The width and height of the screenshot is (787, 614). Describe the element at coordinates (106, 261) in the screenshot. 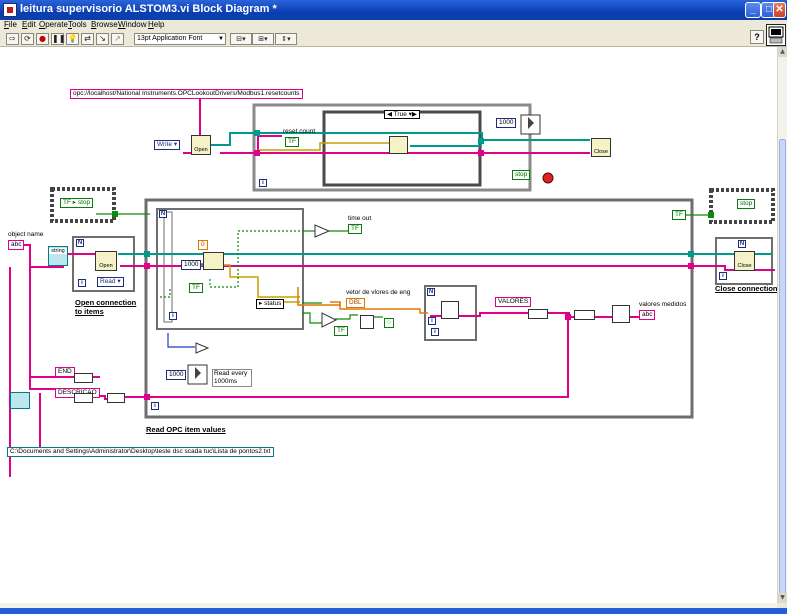

I see `opc-open-items-node: Open` at that location.